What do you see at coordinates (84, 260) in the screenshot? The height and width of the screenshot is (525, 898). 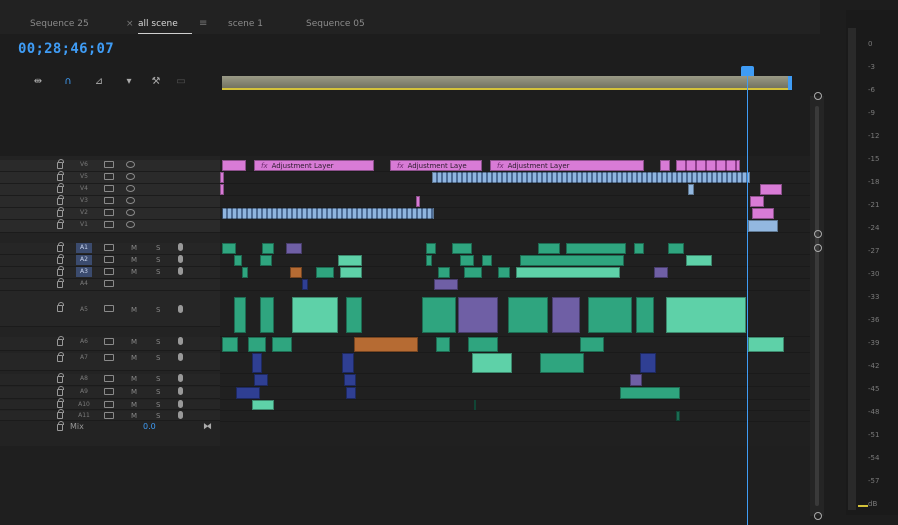 I see `track-label: A2` at bounding box center [84, 260].